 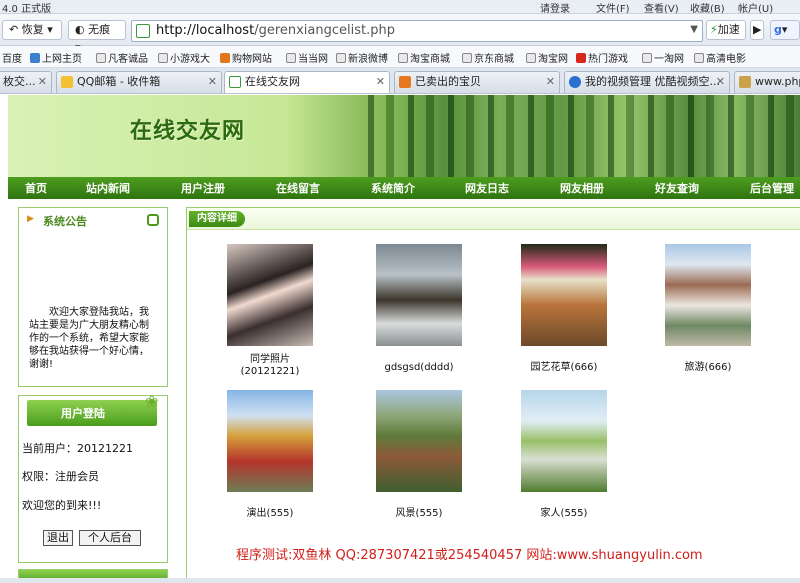 I want to click on php-icon, so click(x=745, y=82).